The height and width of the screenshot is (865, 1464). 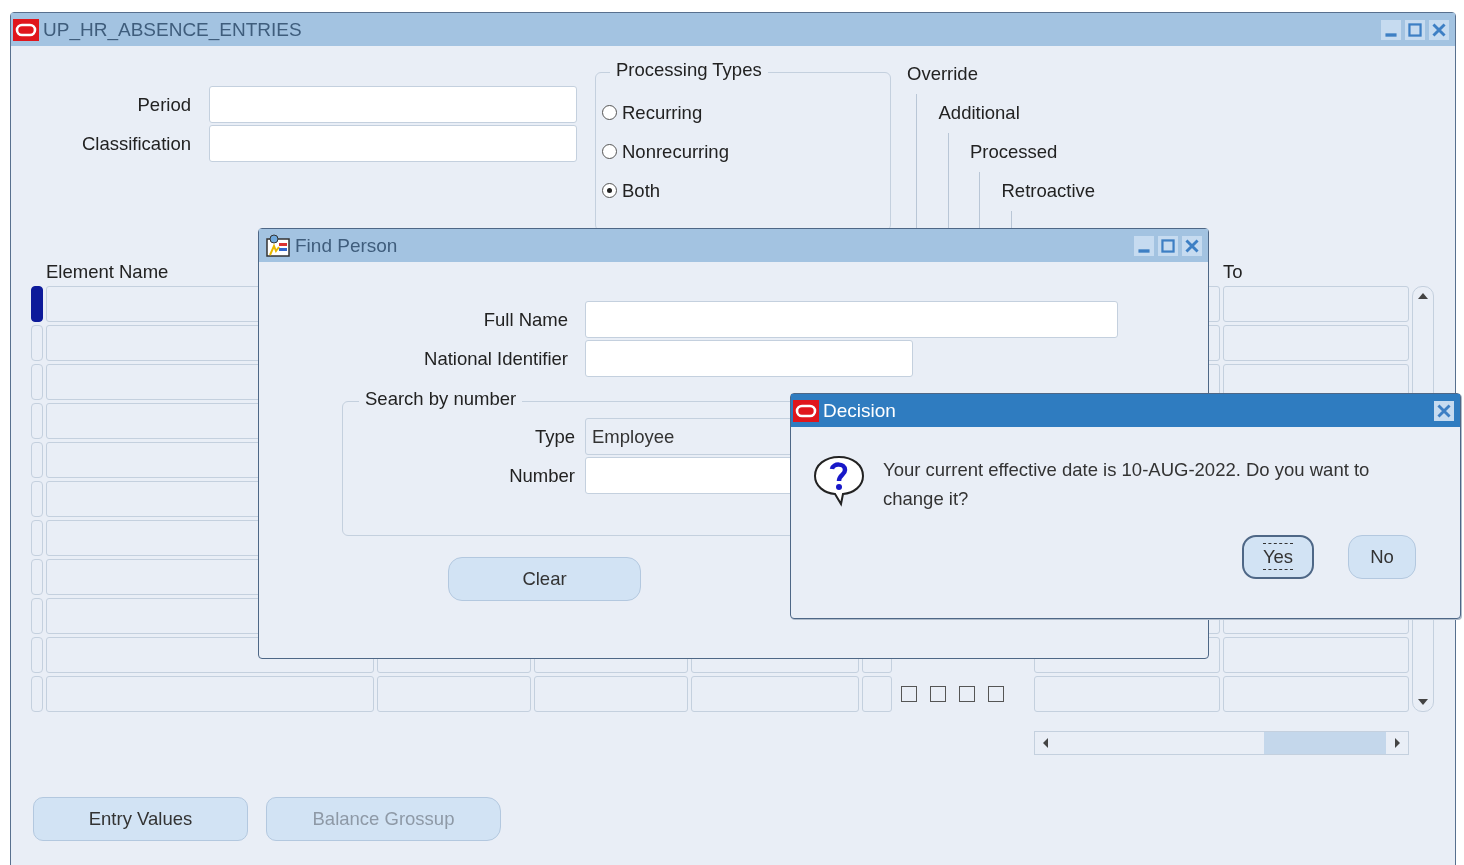 What do you see at coordinates (525, 319) in the screenshot?
I see `field-label: Full Name` at bounding box center [525, 319].